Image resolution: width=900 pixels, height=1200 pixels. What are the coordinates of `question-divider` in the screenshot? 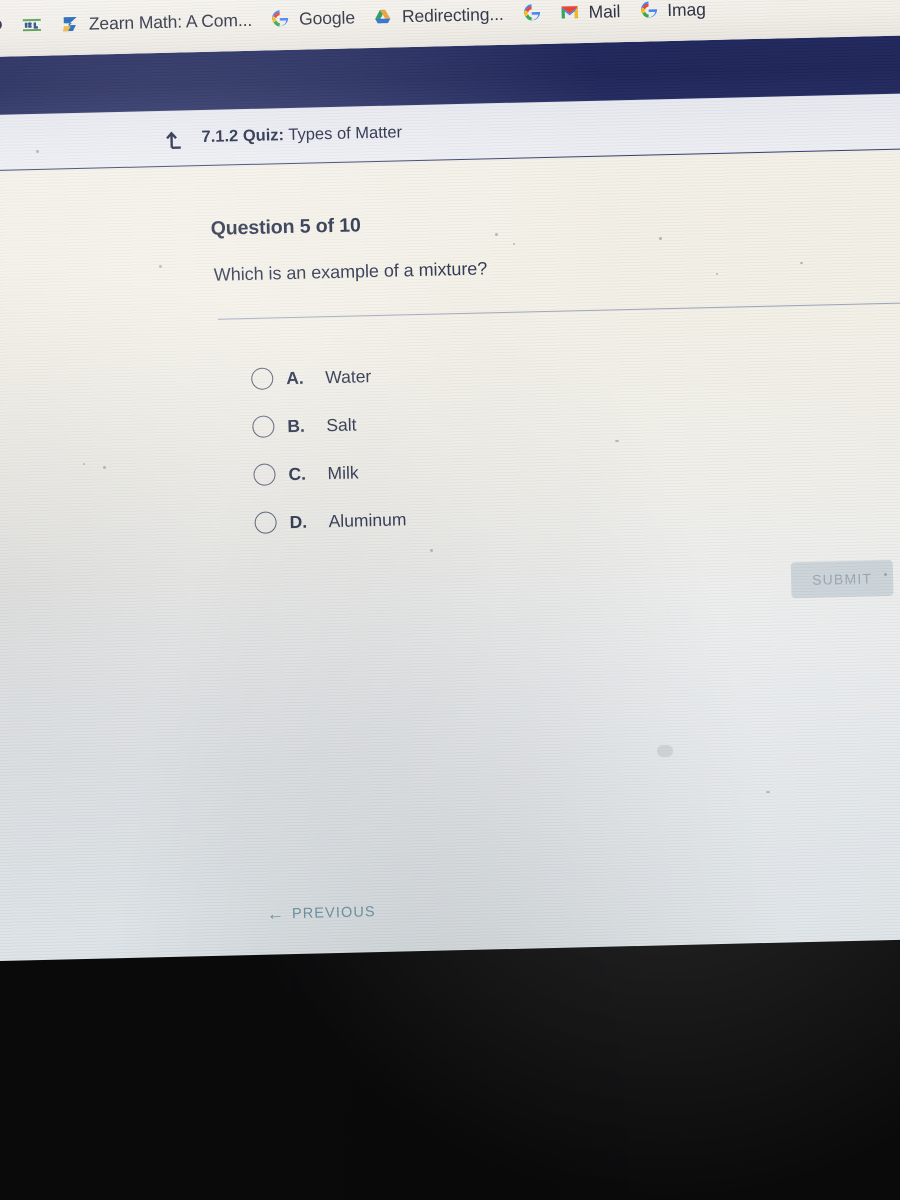 It's located at (558, 310).